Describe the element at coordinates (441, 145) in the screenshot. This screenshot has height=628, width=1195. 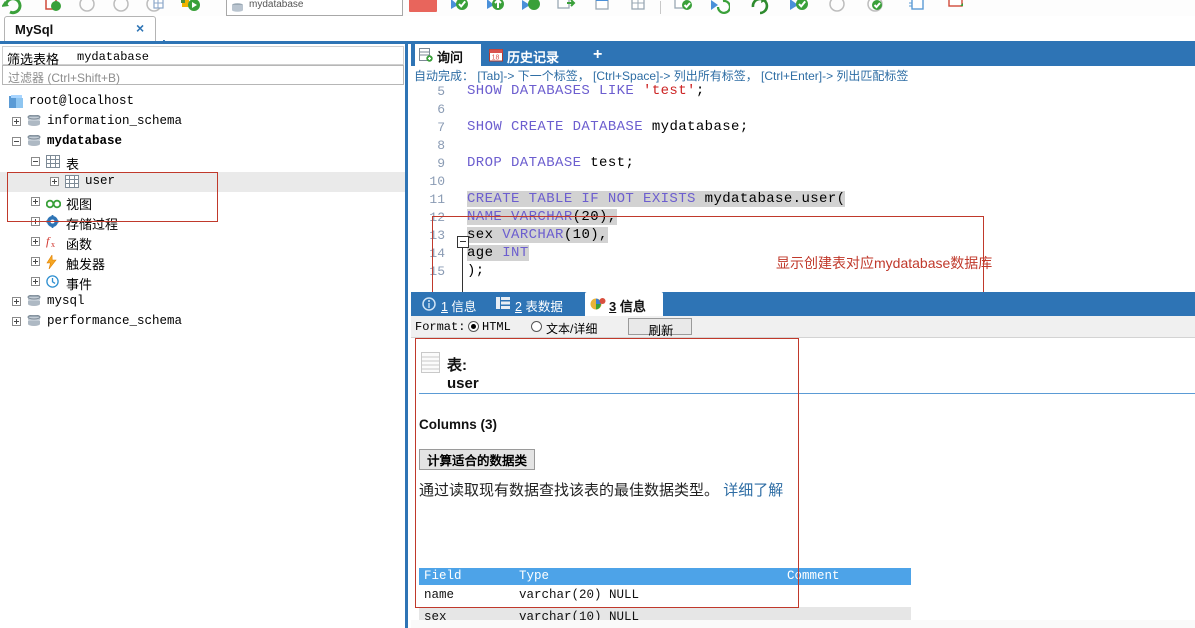
I see `line-number: 8` at that location.